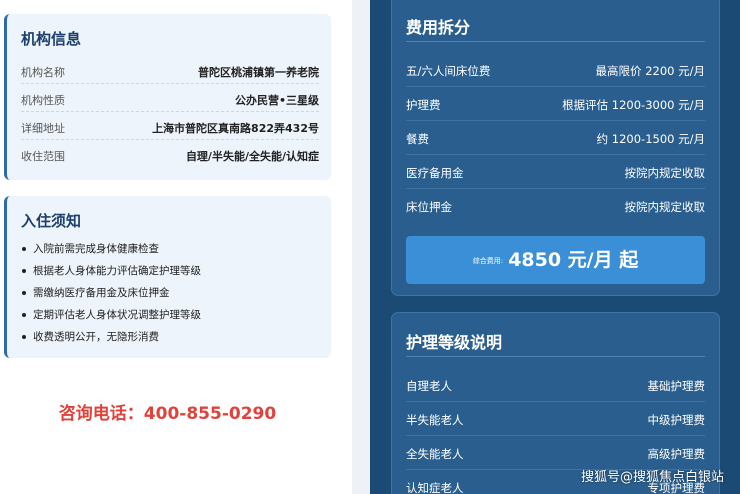 The height and width of the screenshot is (494, 740). I want to click on care-value: 中级护理费, so click(676, 420).